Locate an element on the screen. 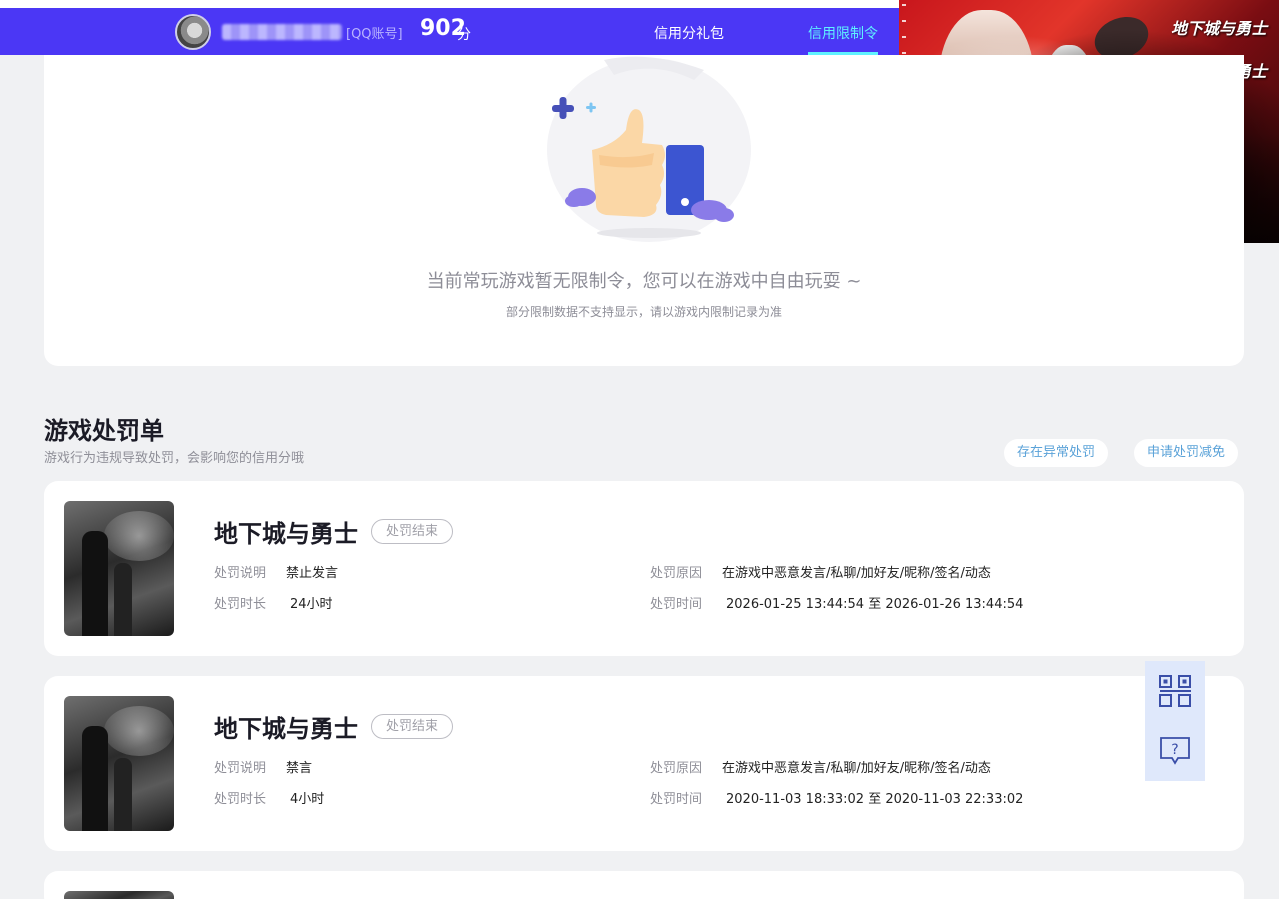 The image size is (1279, 899). abnormal-penalty-button: 存在异常处罚 is located at coordinates (1056, 453).